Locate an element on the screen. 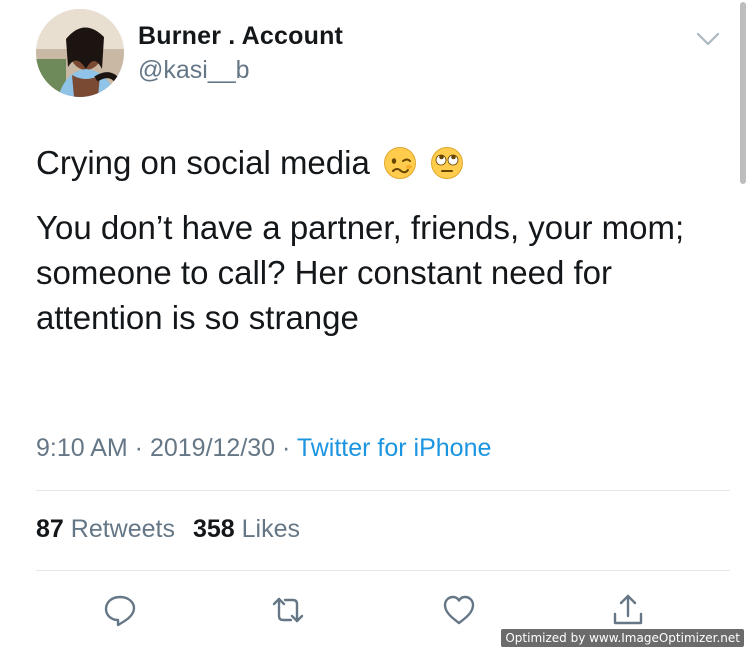 Image resolution: width=750 pixels, height=651 pixels. share-icon is located at coordinates (628, 610).